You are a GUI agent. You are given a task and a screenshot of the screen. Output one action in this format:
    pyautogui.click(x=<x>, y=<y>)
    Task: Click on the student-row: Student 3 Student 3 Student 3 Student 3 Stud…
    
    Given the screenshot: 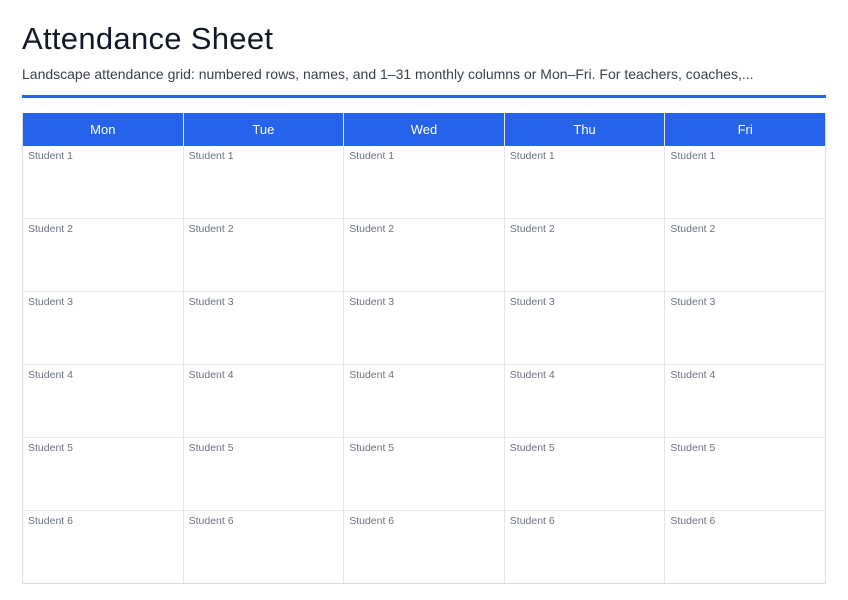 What is the action you would take?
    pyautogui.click(x=424, y=327)
    